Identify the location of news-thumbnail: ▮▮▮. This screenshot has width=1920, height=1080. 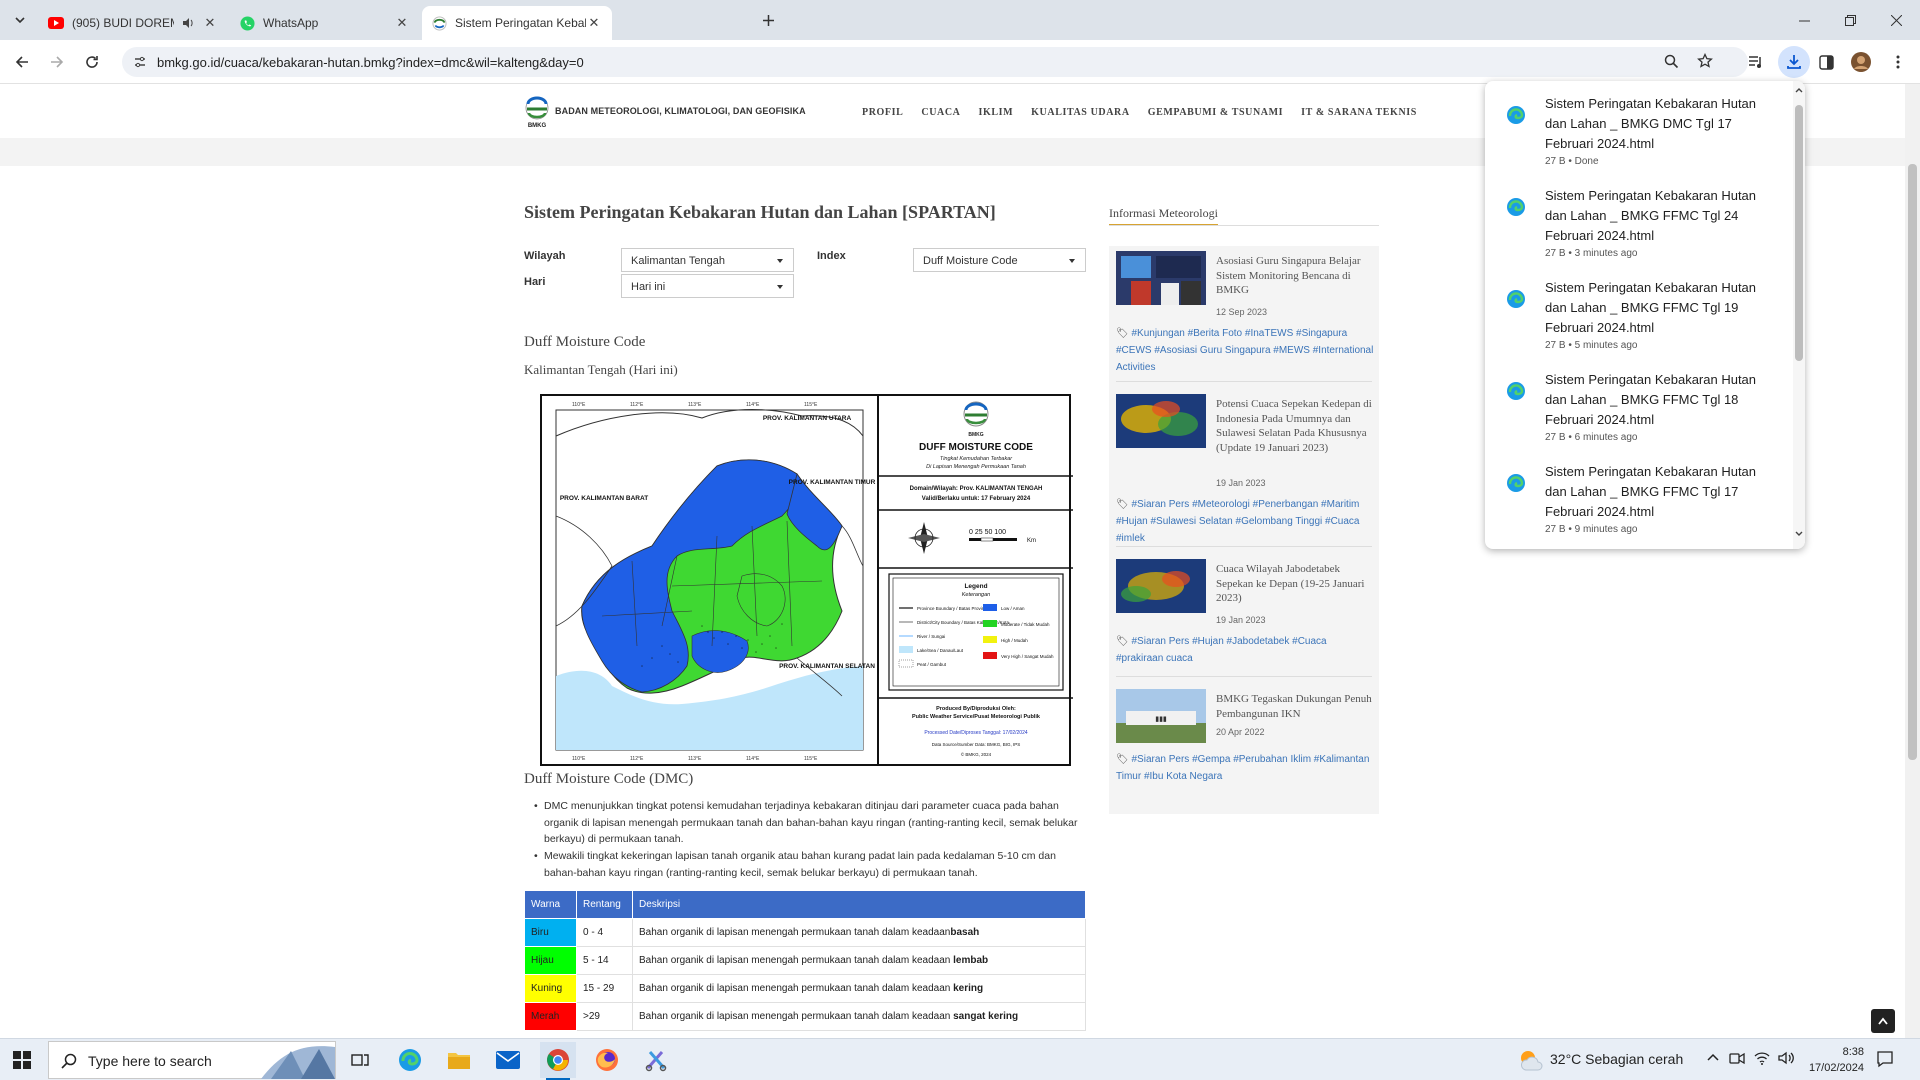
(1161, 716).